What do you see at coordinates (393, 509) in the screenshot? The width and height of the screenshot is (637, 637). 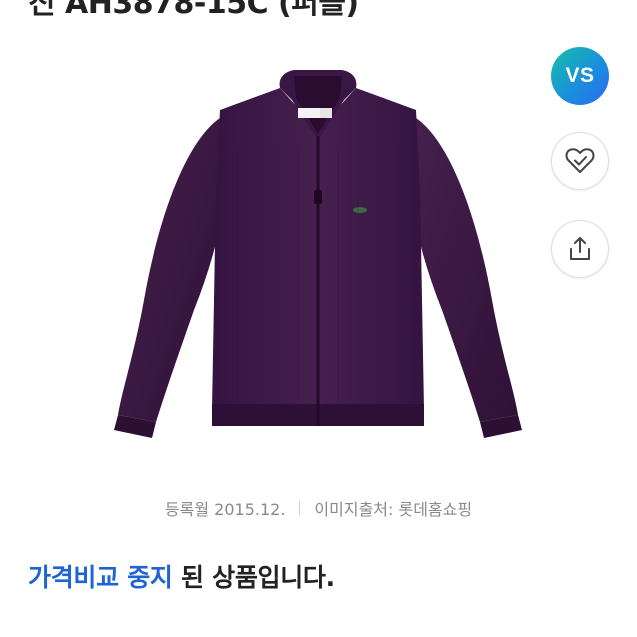 I see `image-source: 이미지출처: 롯데홈쇼핑` at bounding box center [393, 509].